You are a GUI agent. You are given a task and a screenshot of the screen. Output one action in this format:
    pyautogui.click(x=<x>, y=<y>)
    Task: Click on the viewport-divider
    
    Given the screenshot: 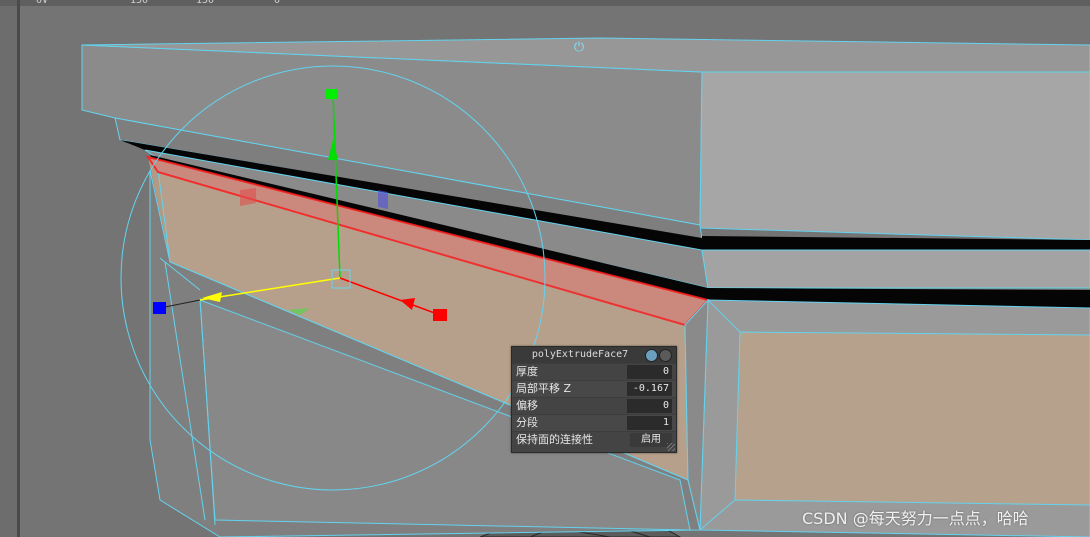 What is the action you would take?
    pyautogui.click(x=18, y=268)
    